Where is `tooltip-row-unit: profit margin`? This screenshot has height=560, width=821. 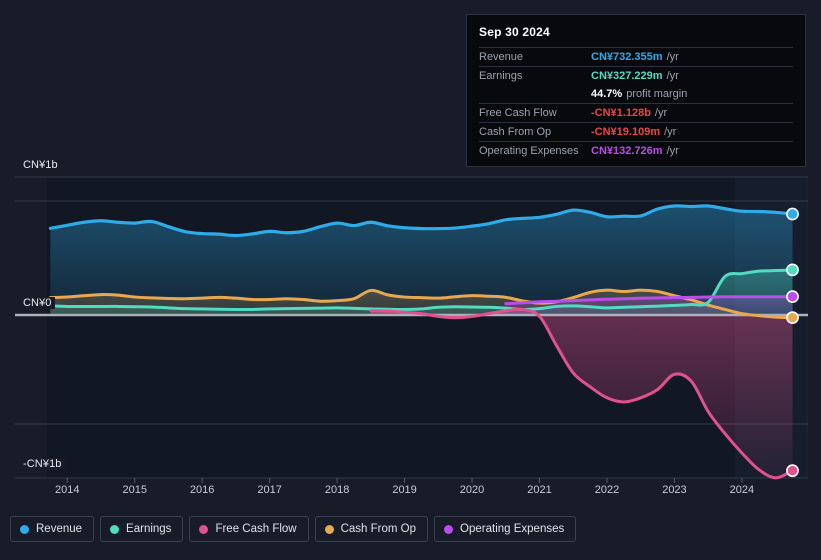
tooltip-row-unit: profit margin is located at coordinates (657, 94).